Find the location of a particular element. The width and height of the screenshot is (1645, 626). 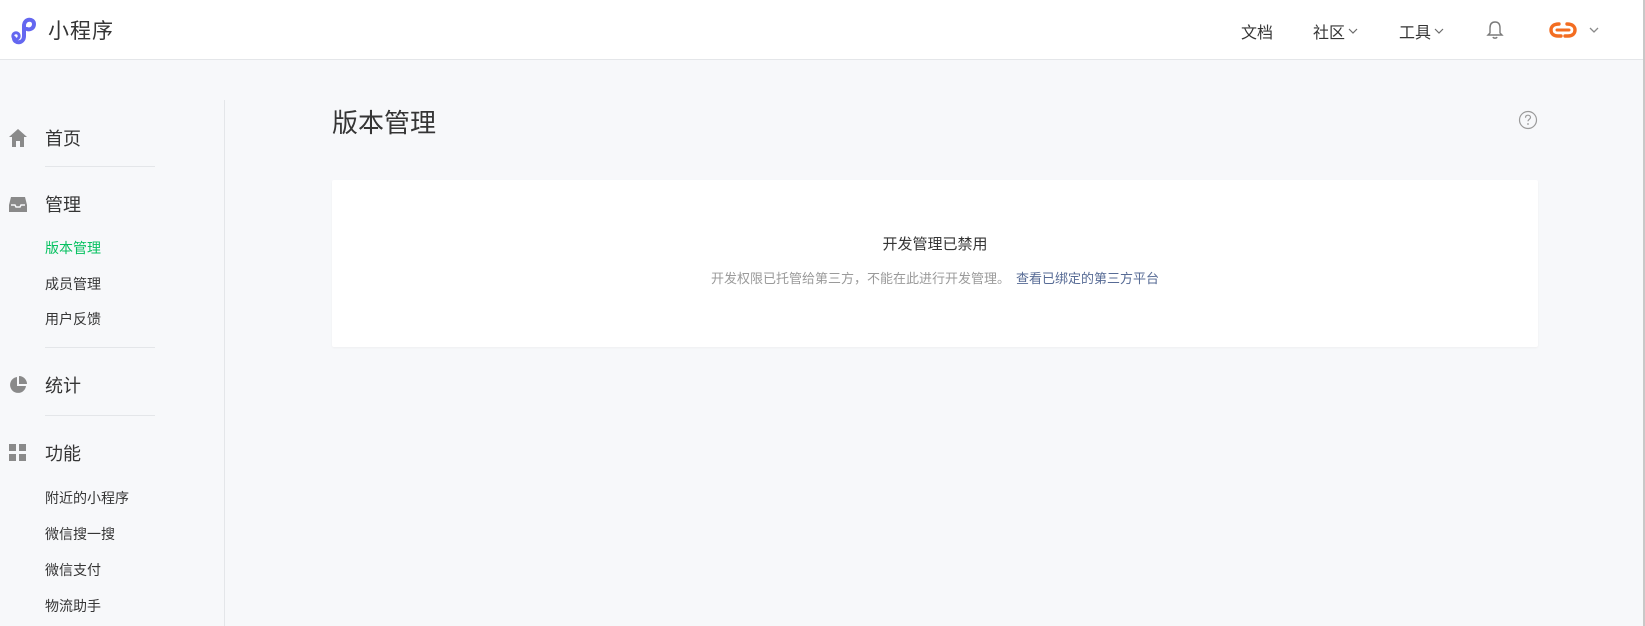

top-header: 小程序 文档 社区 工具 is located at coordinates (822, 30).